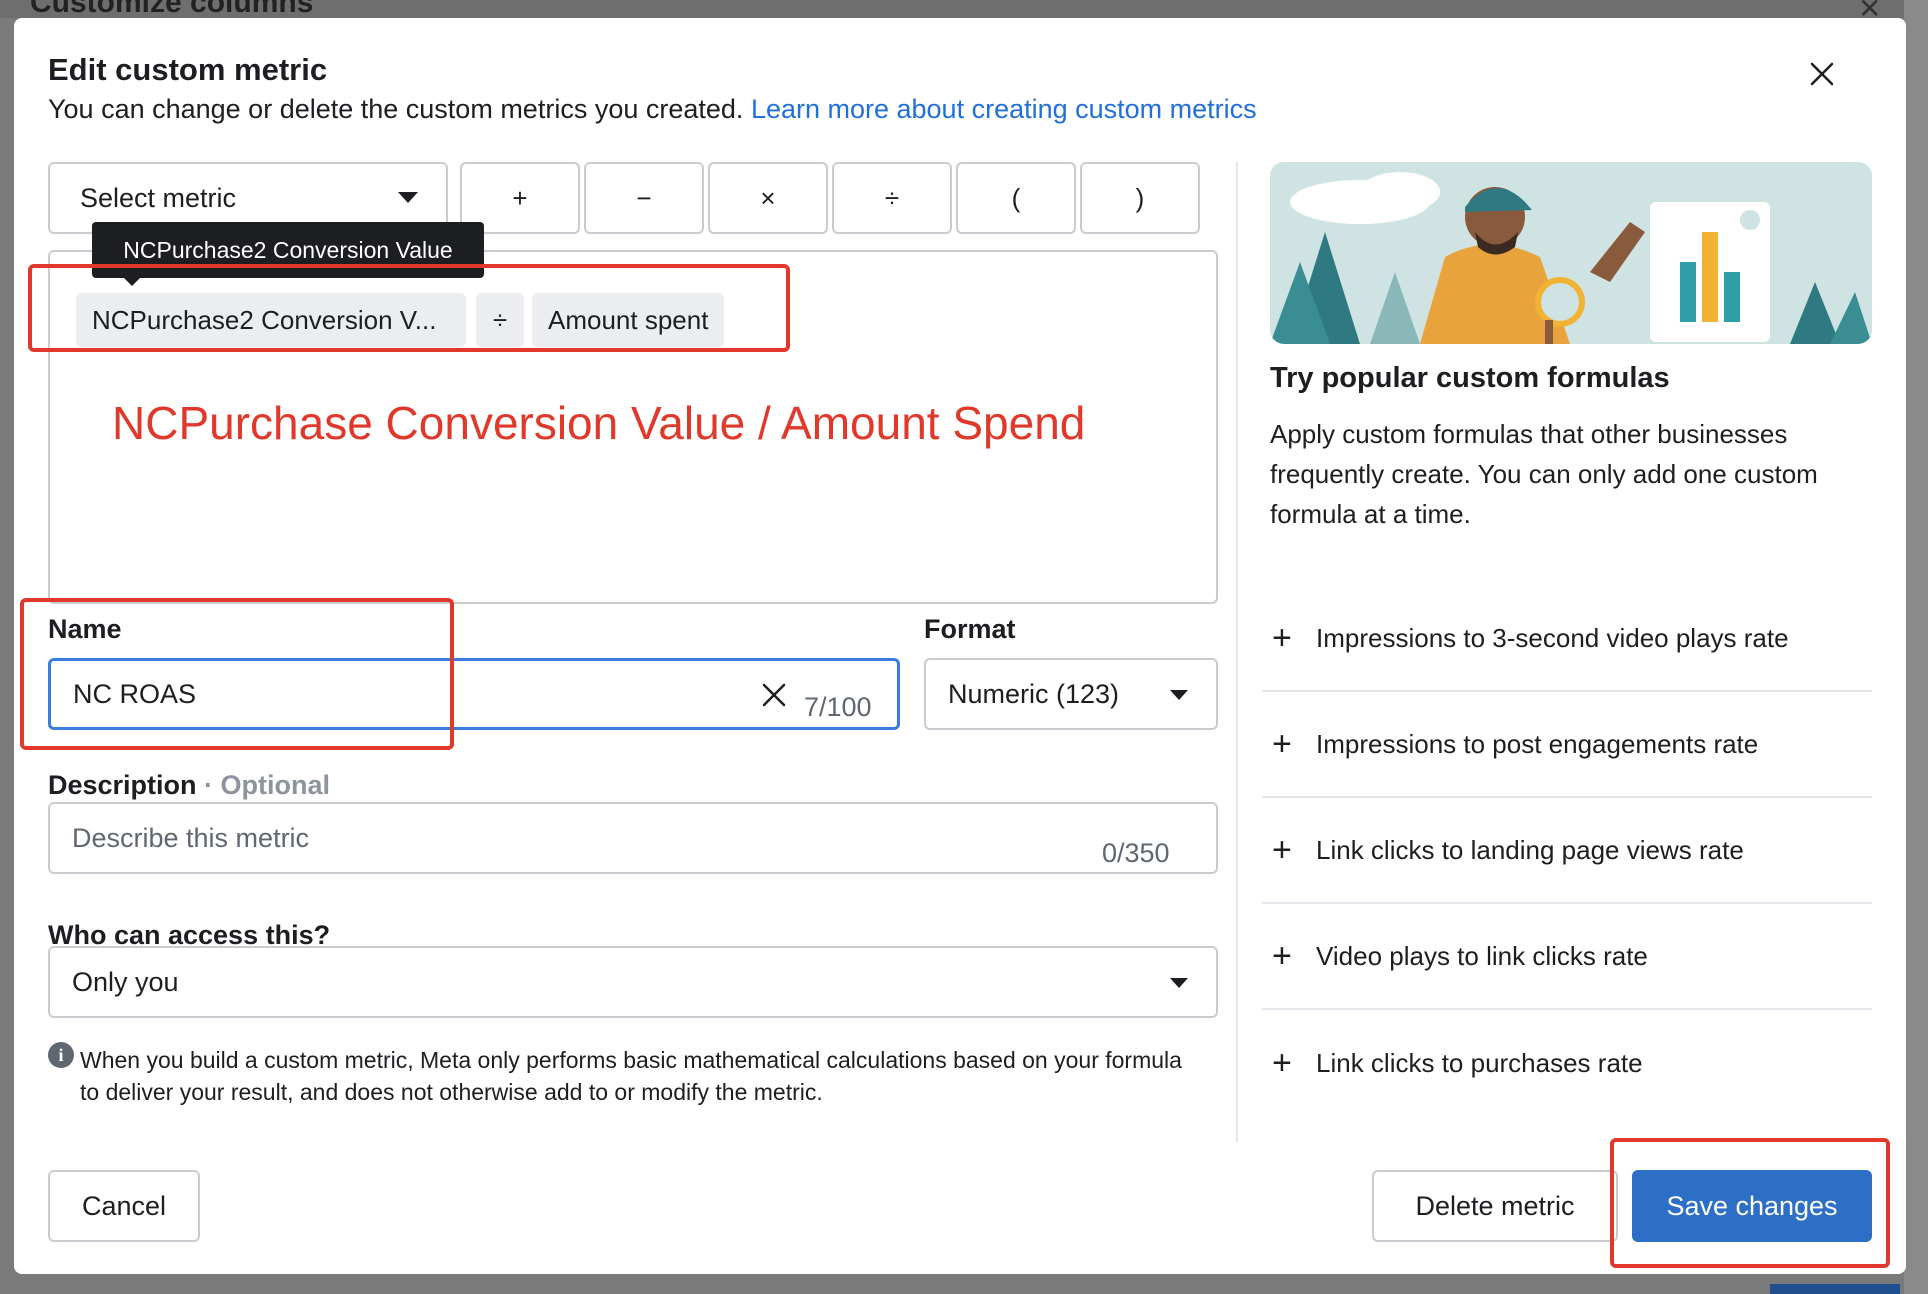 The width and height of the screenshot is (1928, 1294). Describe the element at coordinates (970, 629) in the screenshot. I see `format-label: Format` at that location.